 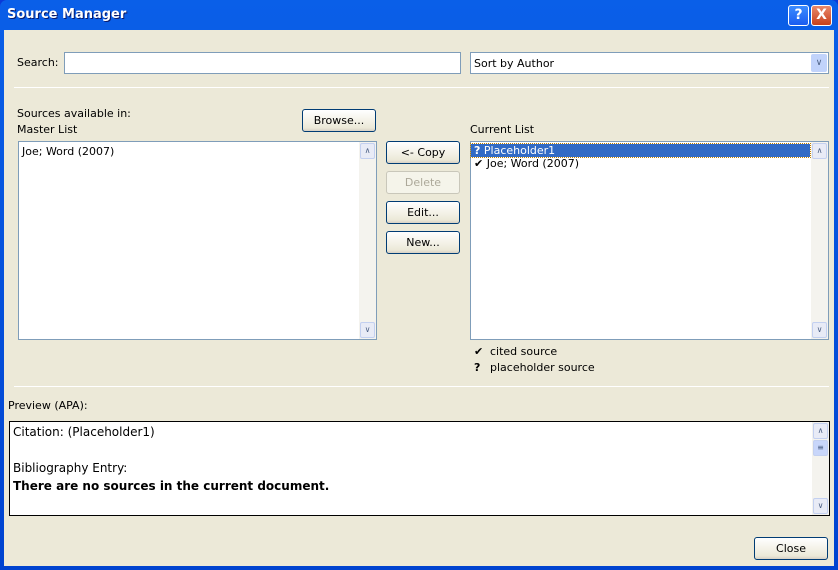 I want to click on window-title: Source Manager, so click(x=67, y=14).